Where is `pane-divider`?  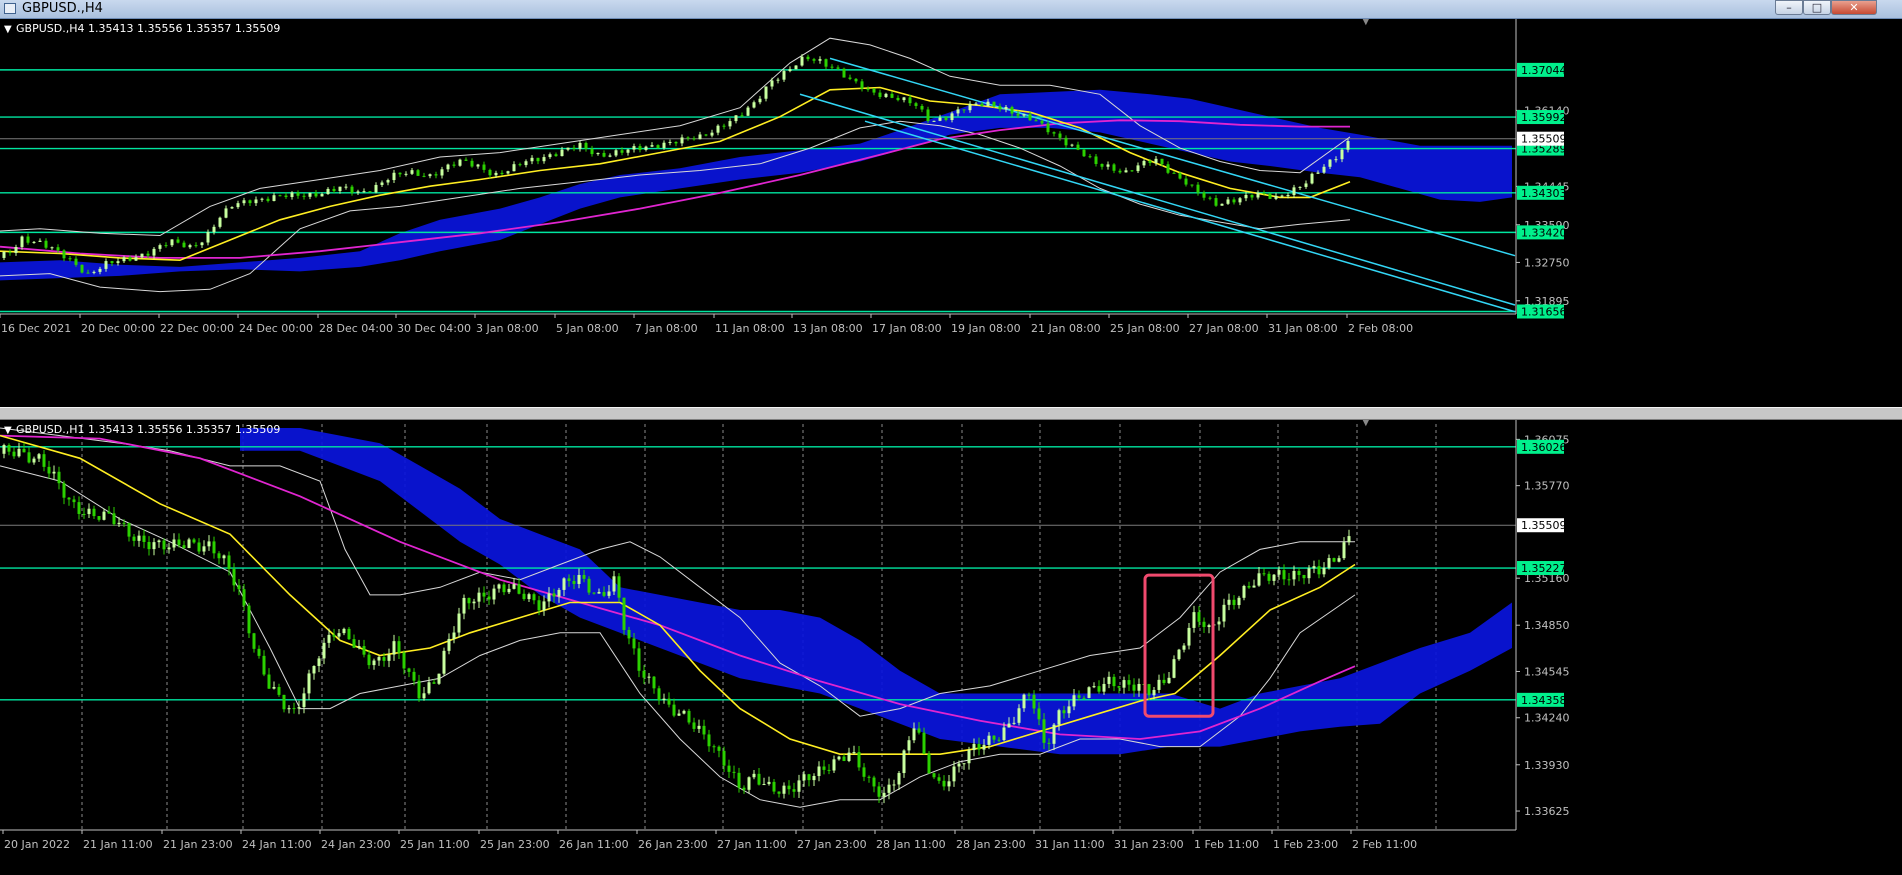
pane-divider is located at coordinates (951, 413).